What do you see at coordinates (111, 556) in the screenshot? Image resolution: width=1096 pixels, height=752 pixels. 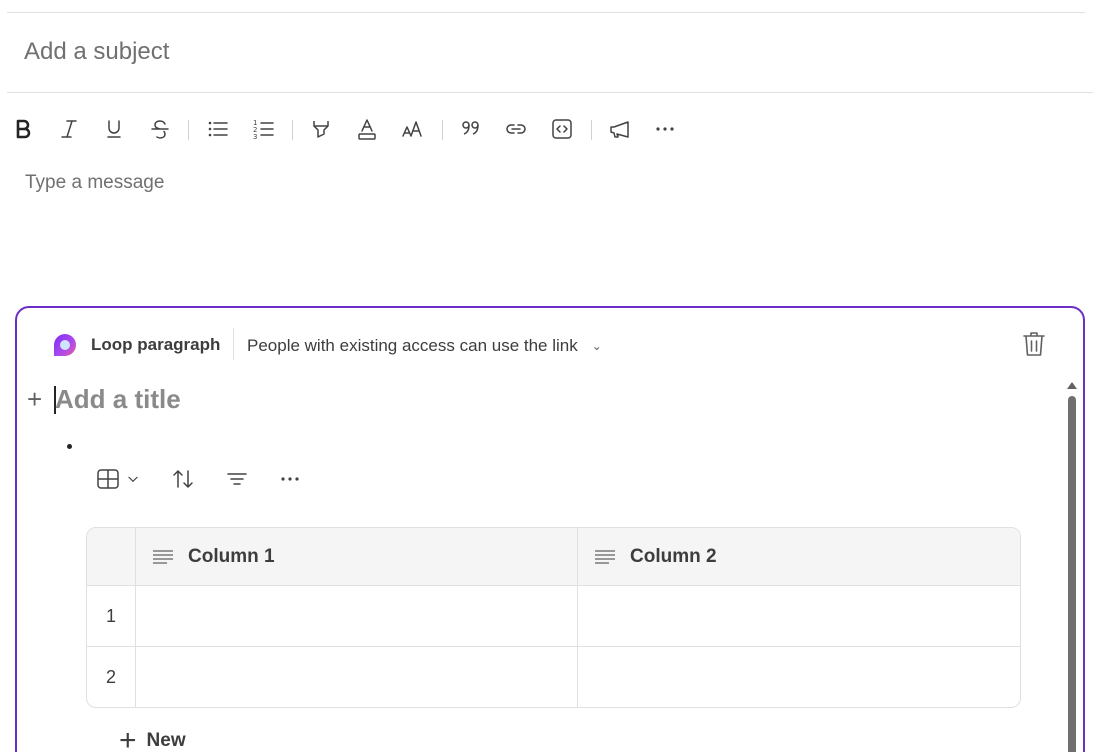 I see `row-number-header` at bounding box center [111, 556].